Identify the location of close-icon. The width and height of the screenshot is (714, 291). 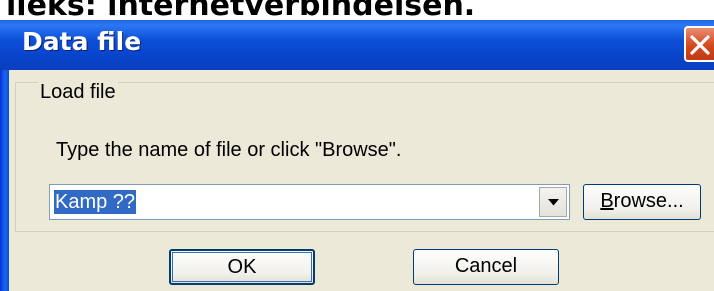
(700, 45).